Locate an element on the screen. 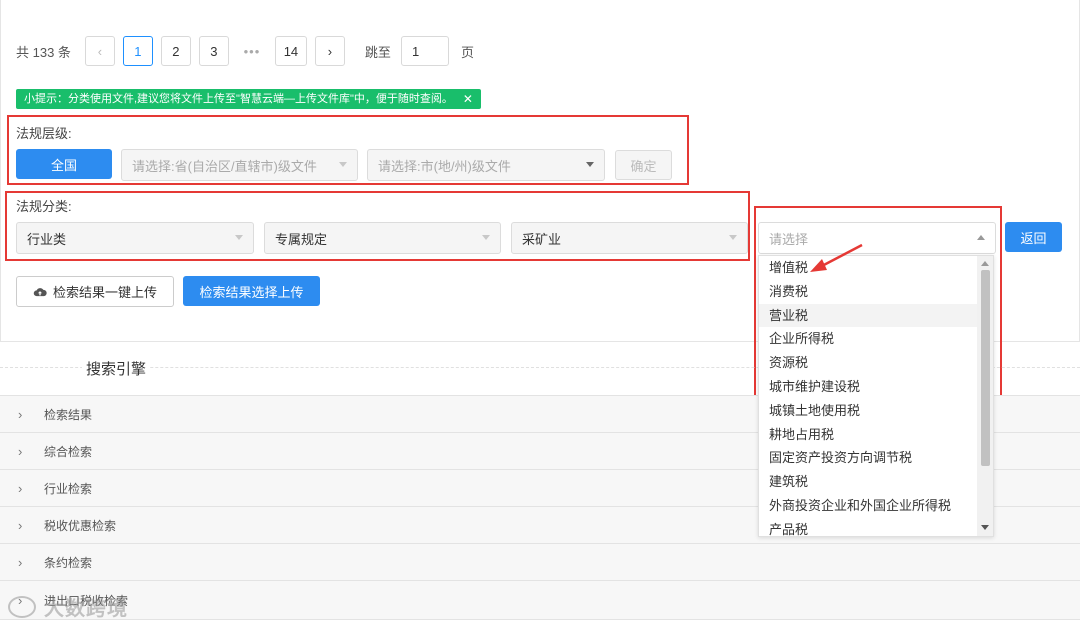 Image resolution: width=1080 pixels, height=627 pixels. collapse-row-label: 综合检索 is located at coordinates (68, 451).